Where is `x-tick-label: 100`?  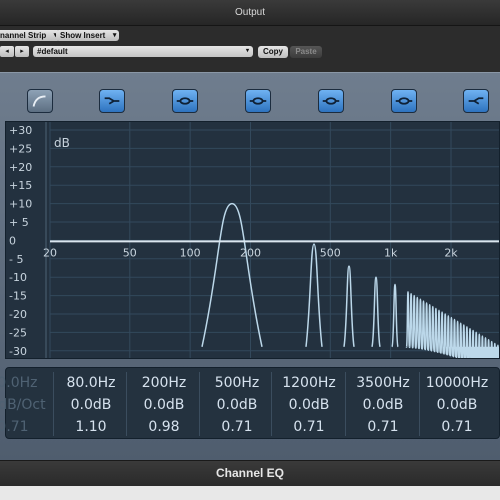 x-tick-label: 100 is located at coordinates (190, 252).